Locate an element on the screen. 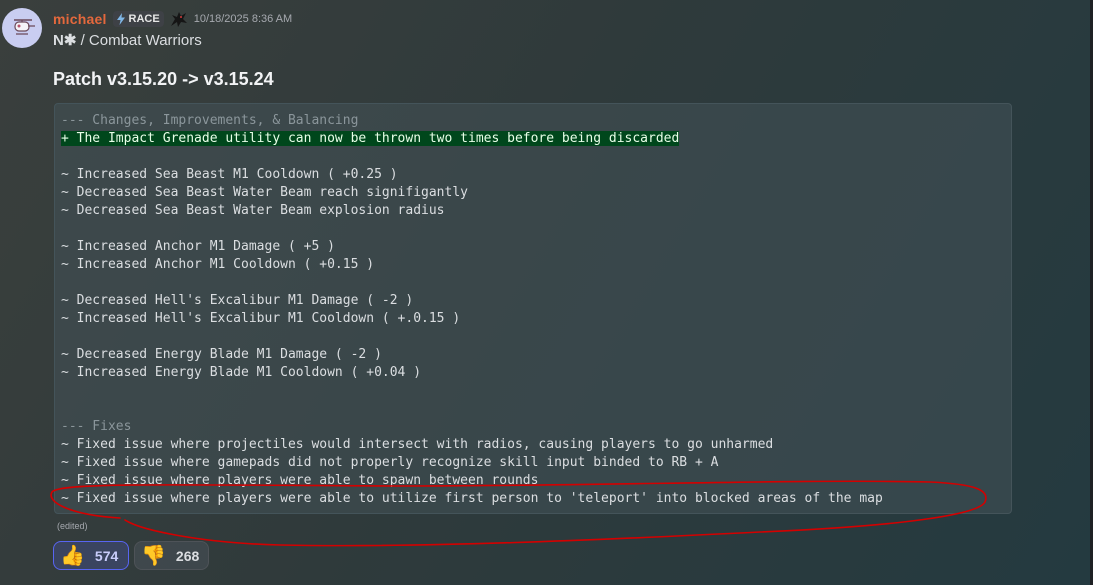 The image size is (1093, 585). avatar is located at coordinates (22, 28).